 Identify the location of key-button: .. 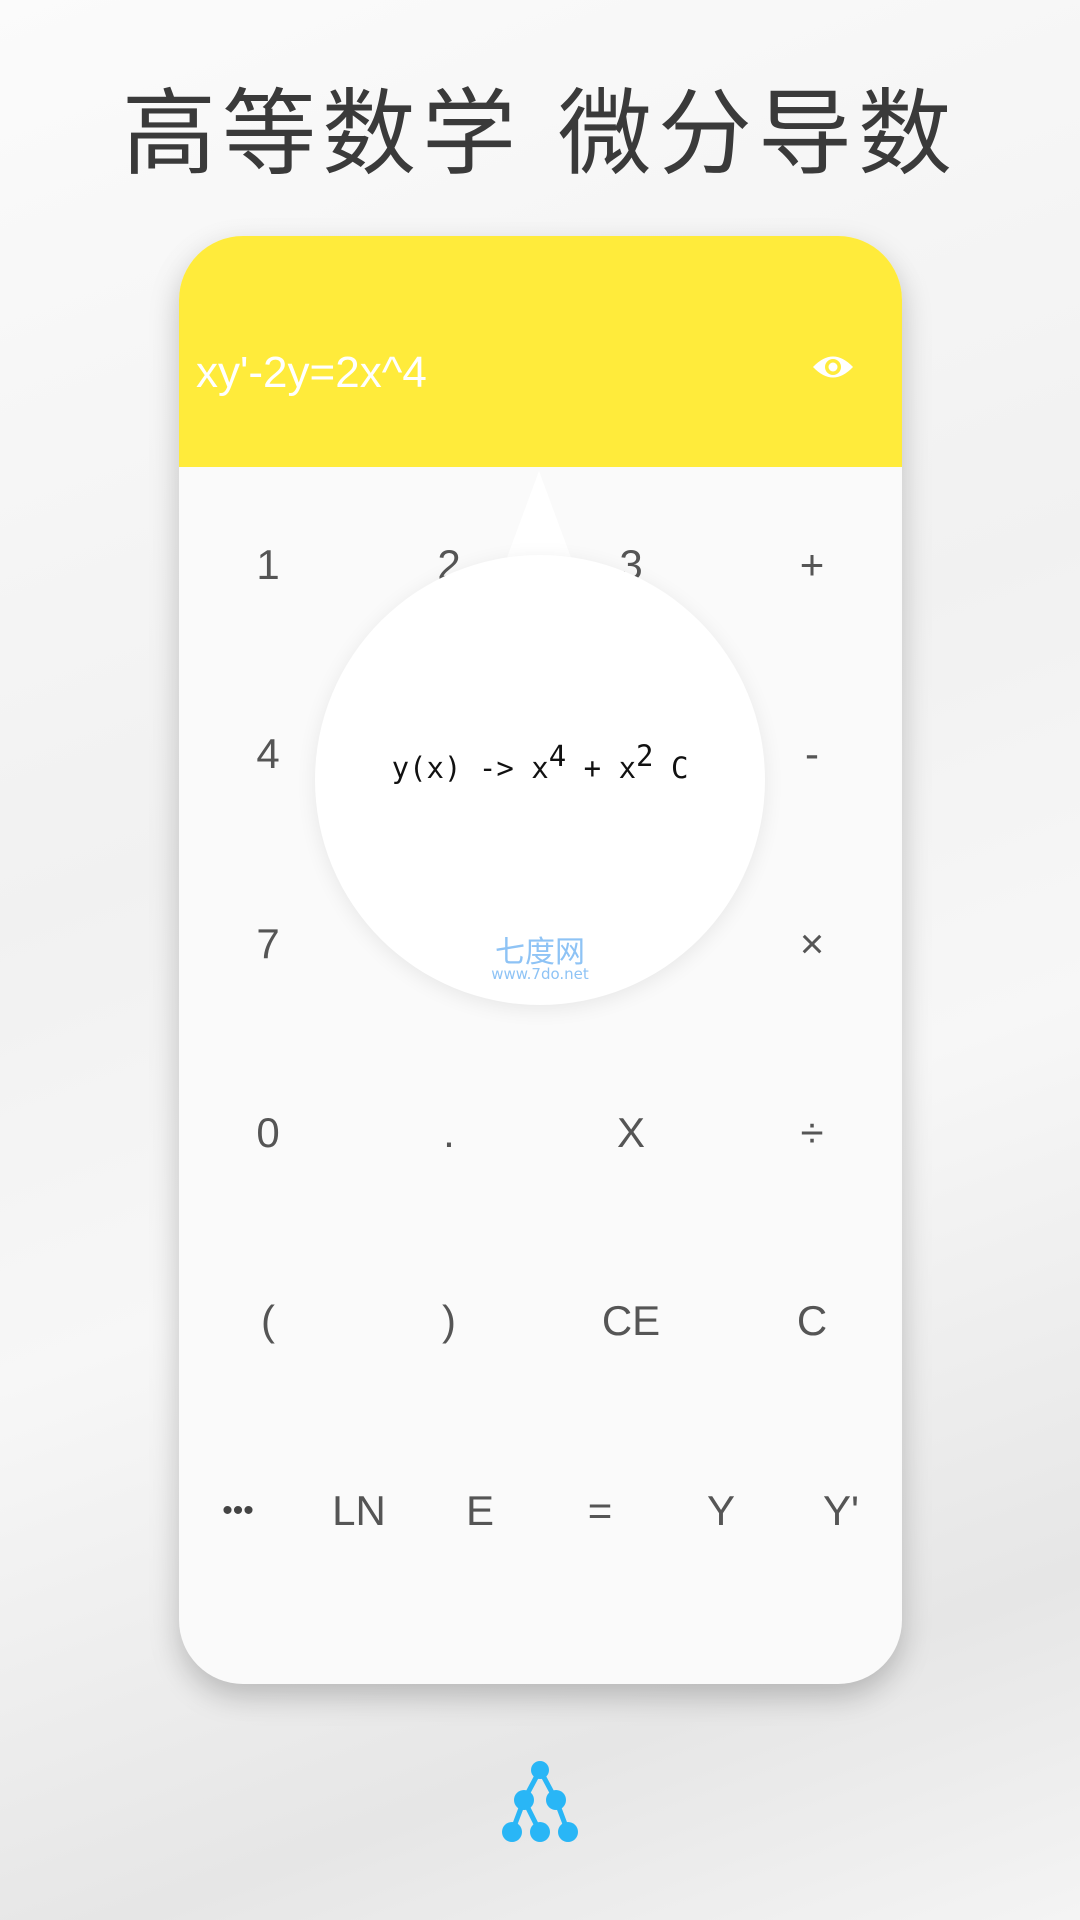
(449, 1133).